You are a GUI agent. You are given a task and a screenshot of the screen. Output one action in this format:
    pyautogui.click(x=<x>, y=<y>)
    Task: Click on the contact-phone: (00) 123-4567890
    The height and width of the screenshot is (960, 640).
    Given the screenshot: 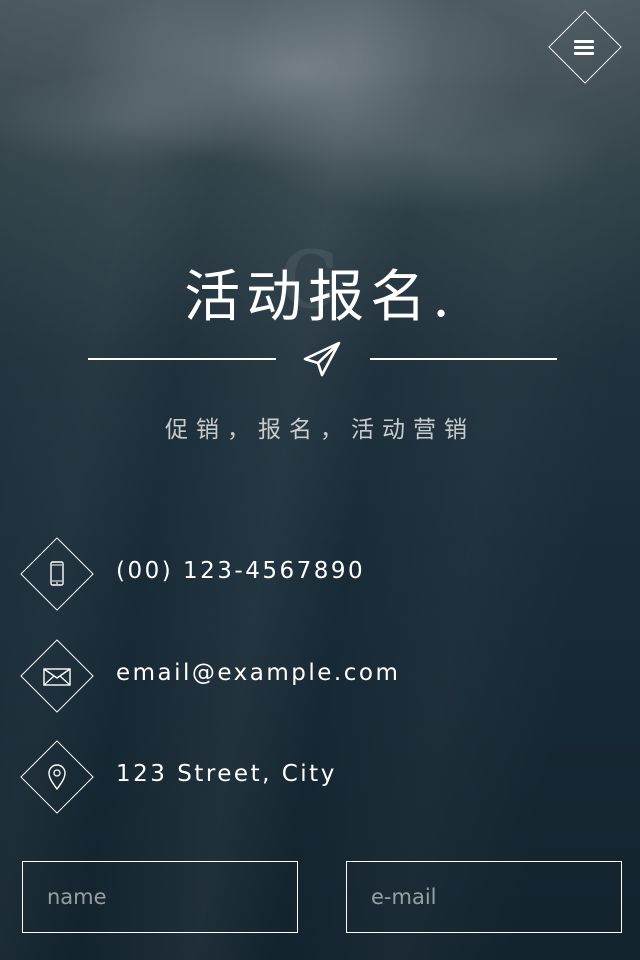 What is the action you would take?
    pyautogui.click(x=320, y=575)
    